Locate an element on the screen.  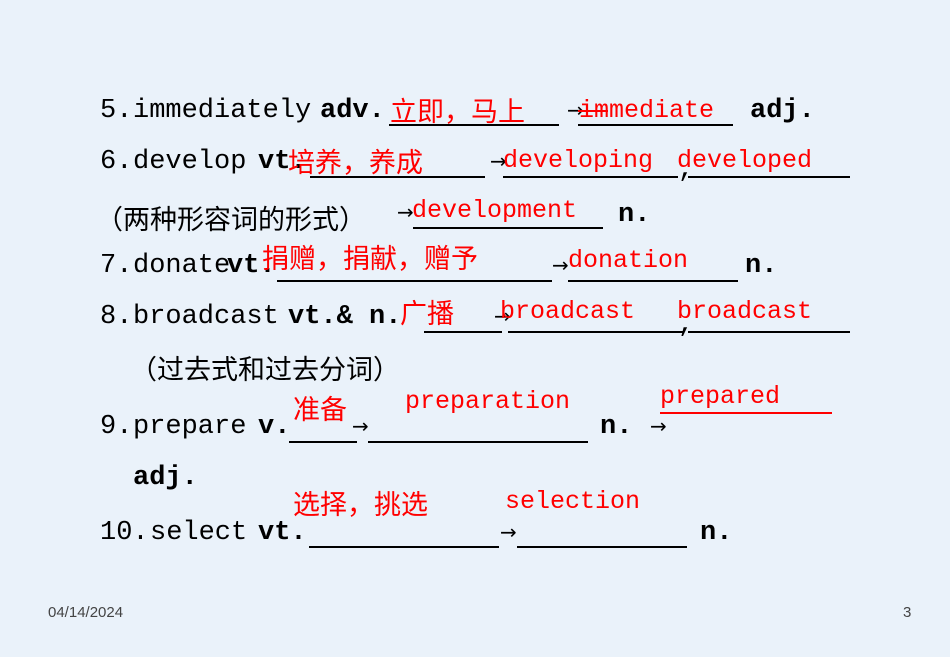
item-6-answer-en1: developing is located at coordinates (578, 160).